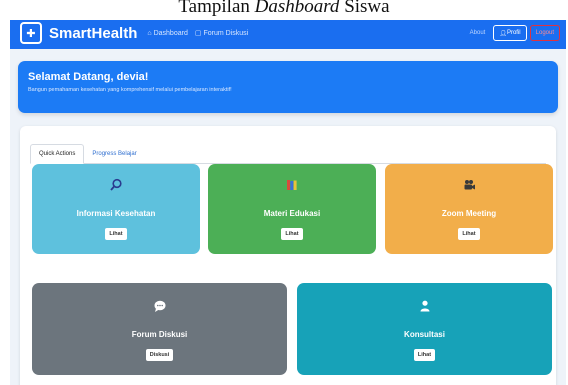 This screenshot has height=385, width=568. I want to click on profil-button: 👤︎ Profil, so click(510, 33).